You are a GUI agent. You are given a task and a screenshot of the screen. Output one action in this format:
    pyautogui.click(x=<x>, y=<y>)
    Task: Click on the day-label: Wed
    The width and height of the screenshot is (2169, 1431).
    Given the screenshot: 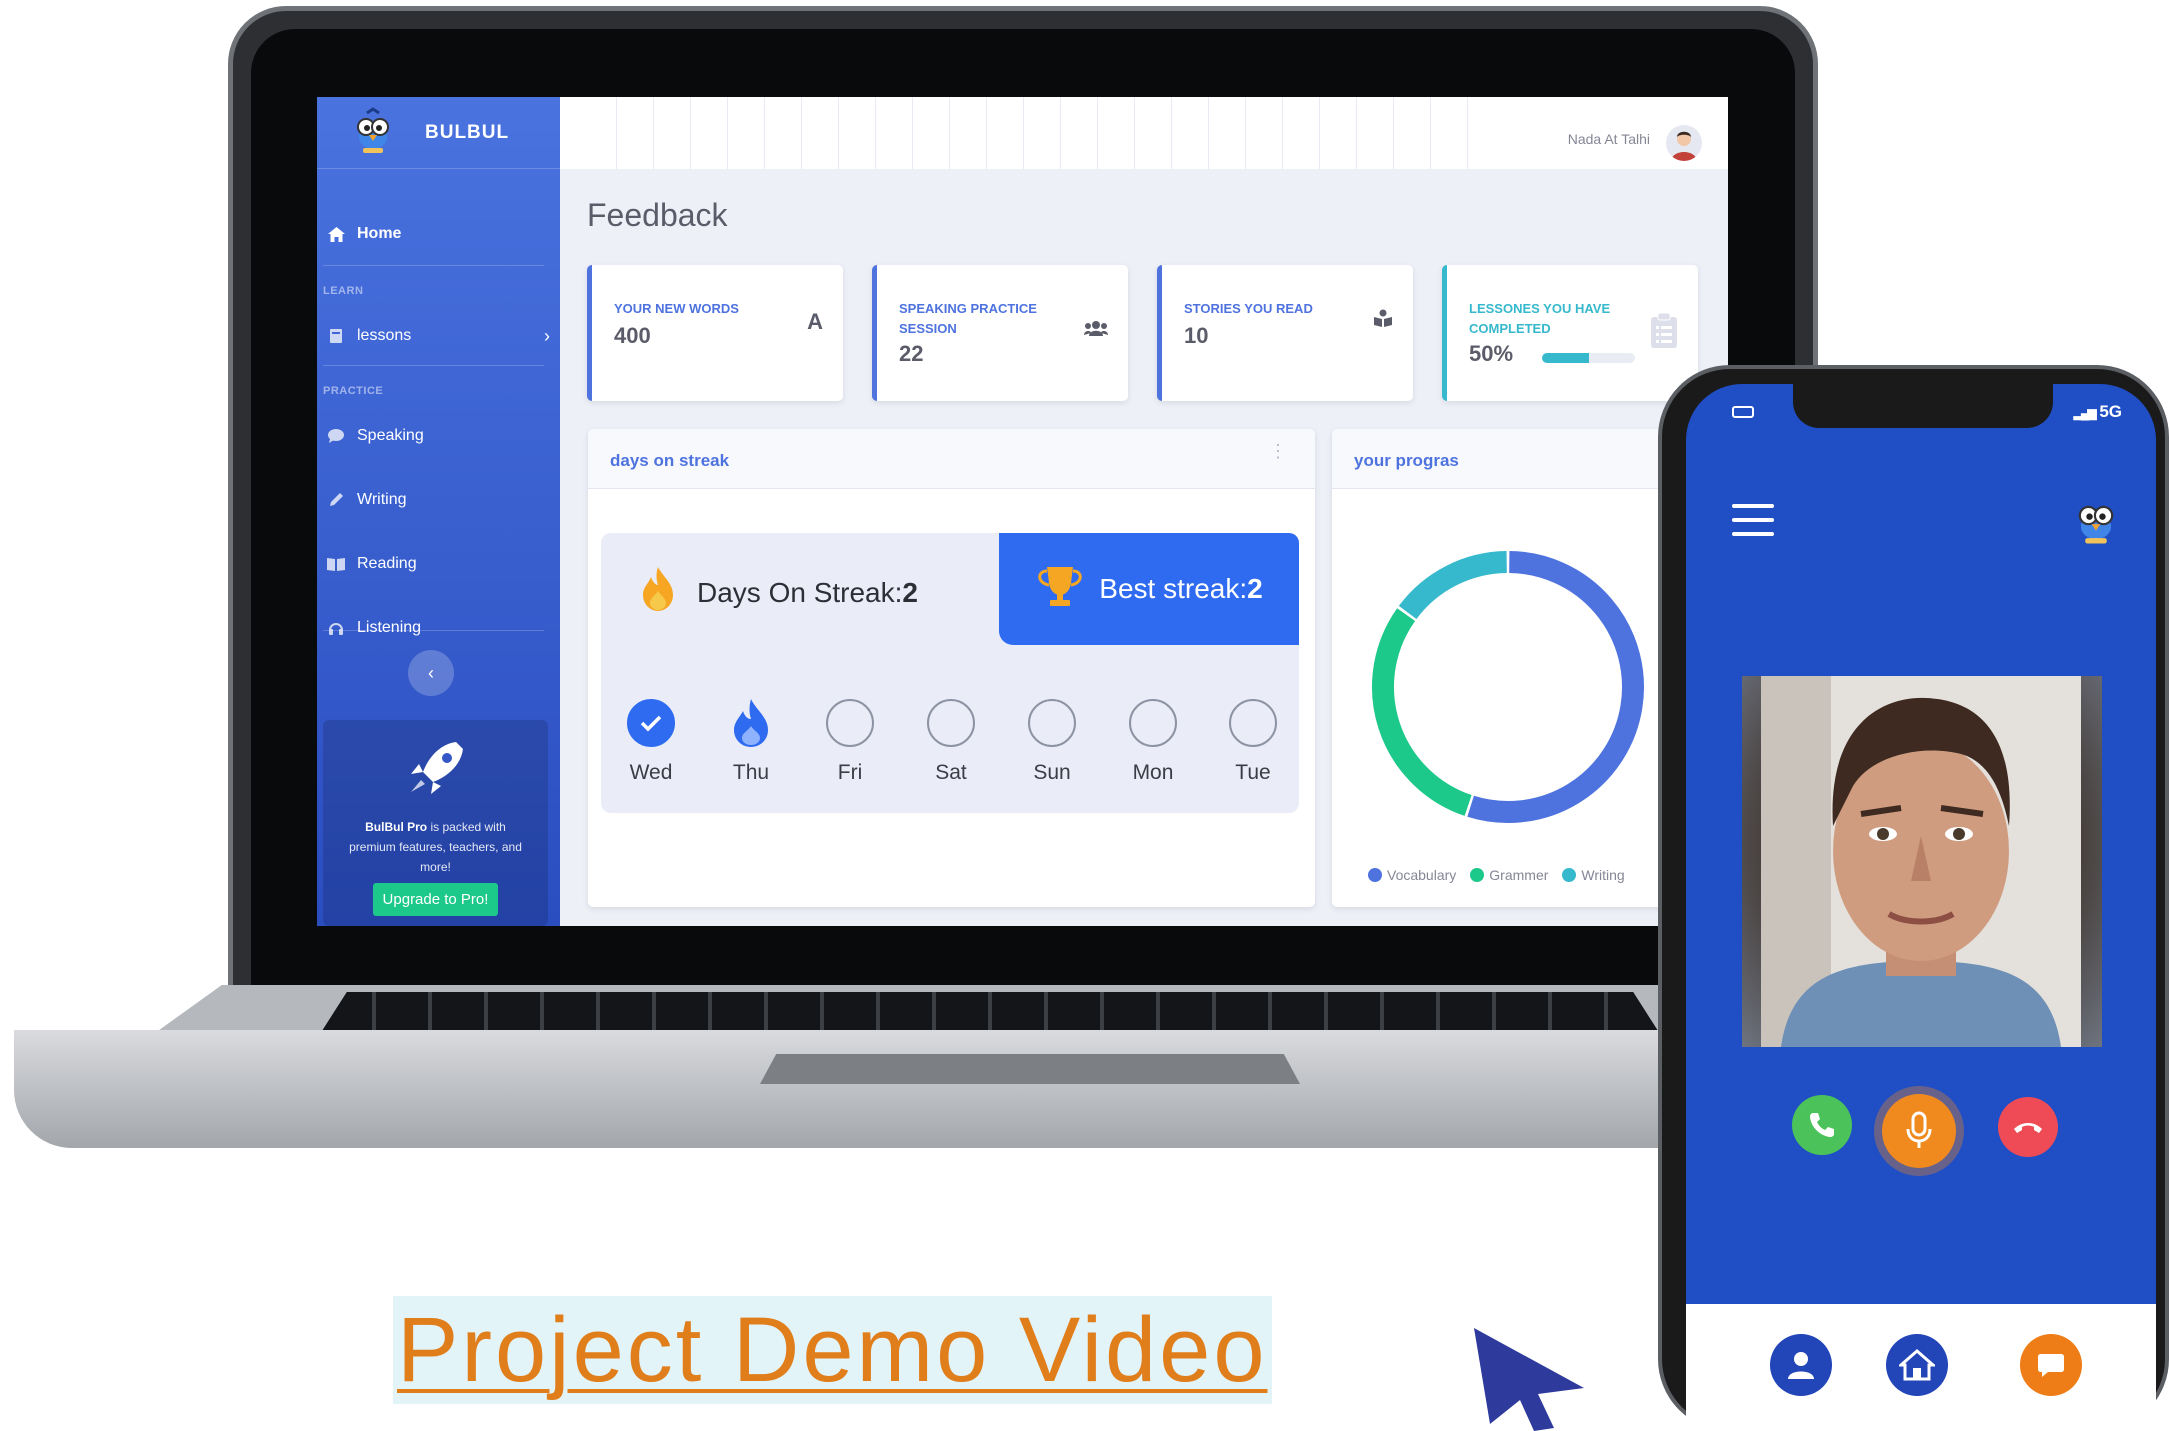 What is the action you would take?
    pyautogui.click(x=651, y=772)
    